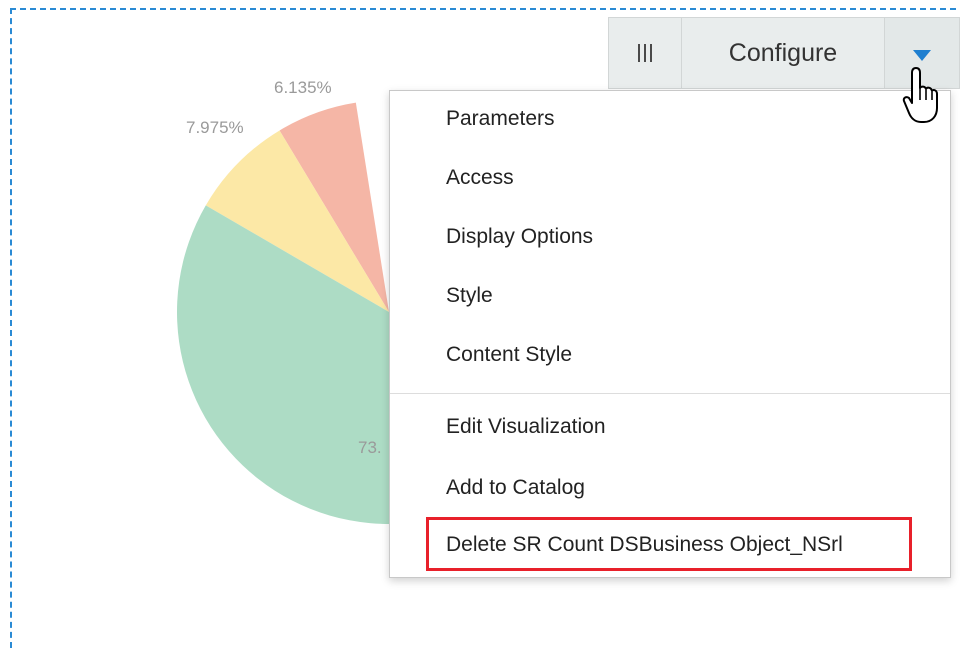 This screenshot has width=960, height=648. What do you see at coordinates (509, 355) in the screenshot?
I see `menu-item-content-style: Content Style` at bounding box center [509, 355].